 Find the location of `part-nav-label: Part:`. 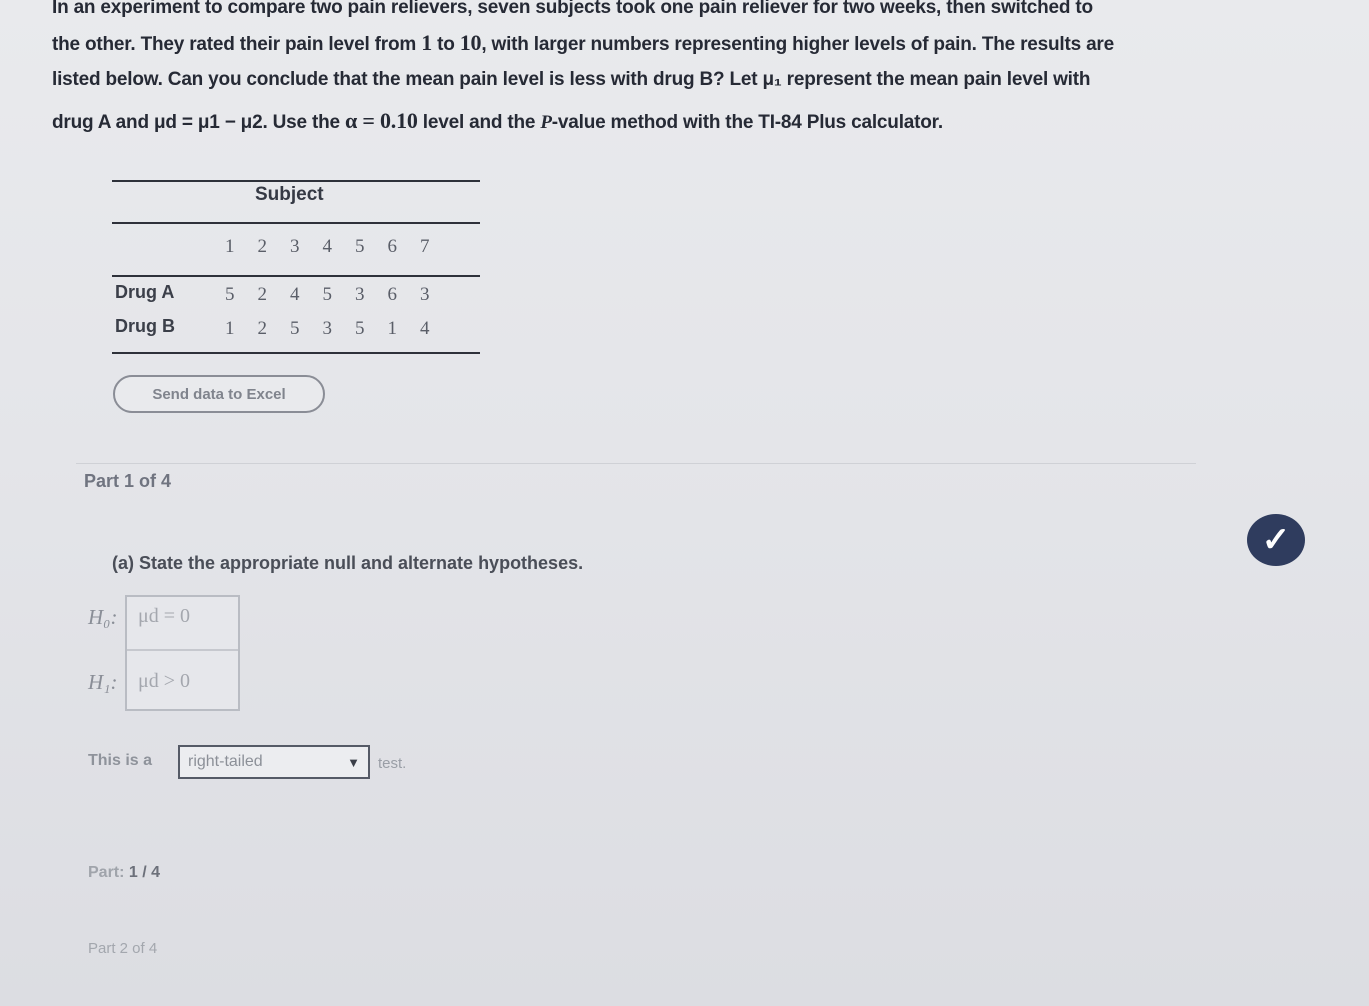

part-nav-label: Part: is located at coordinates (106, 872).